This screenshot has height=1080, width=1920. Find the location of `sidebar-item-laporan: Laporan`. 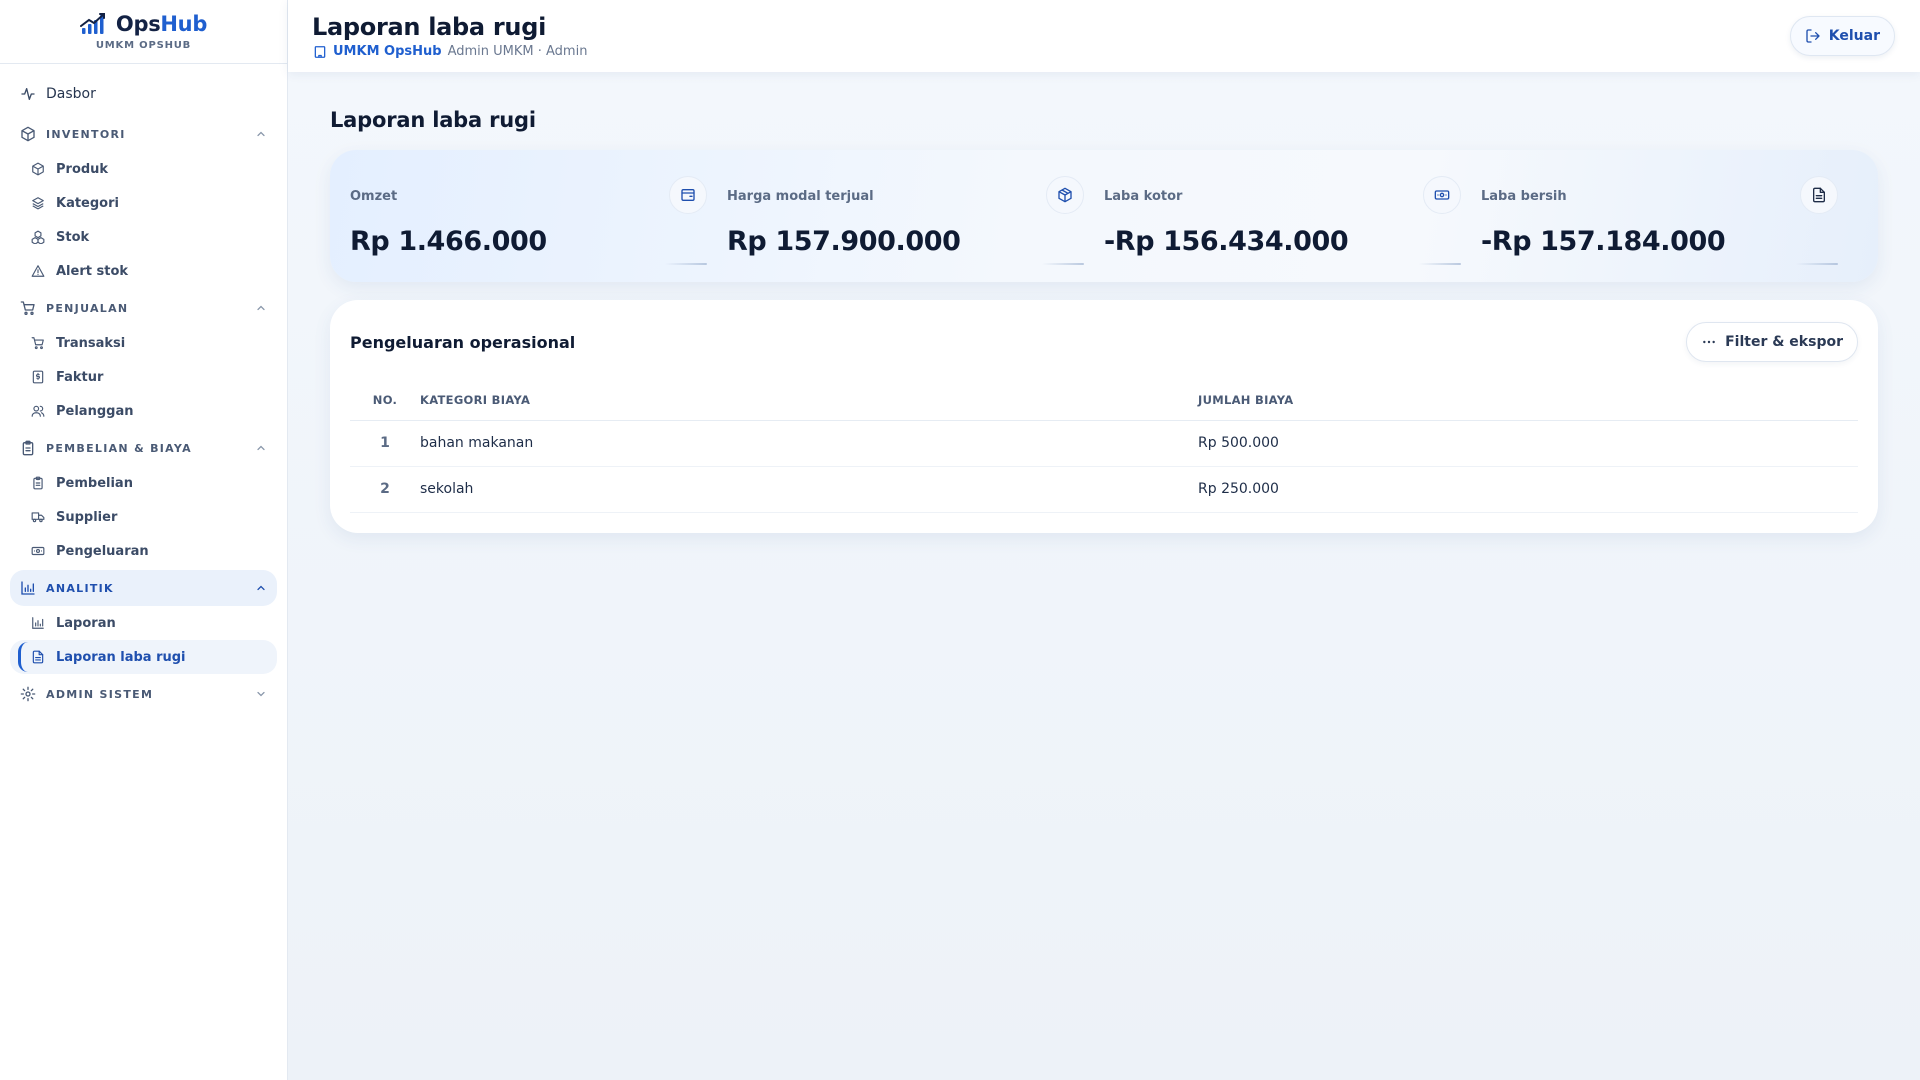

sidebar-item-laporan: Laporan is located at coordinates (143, 623).